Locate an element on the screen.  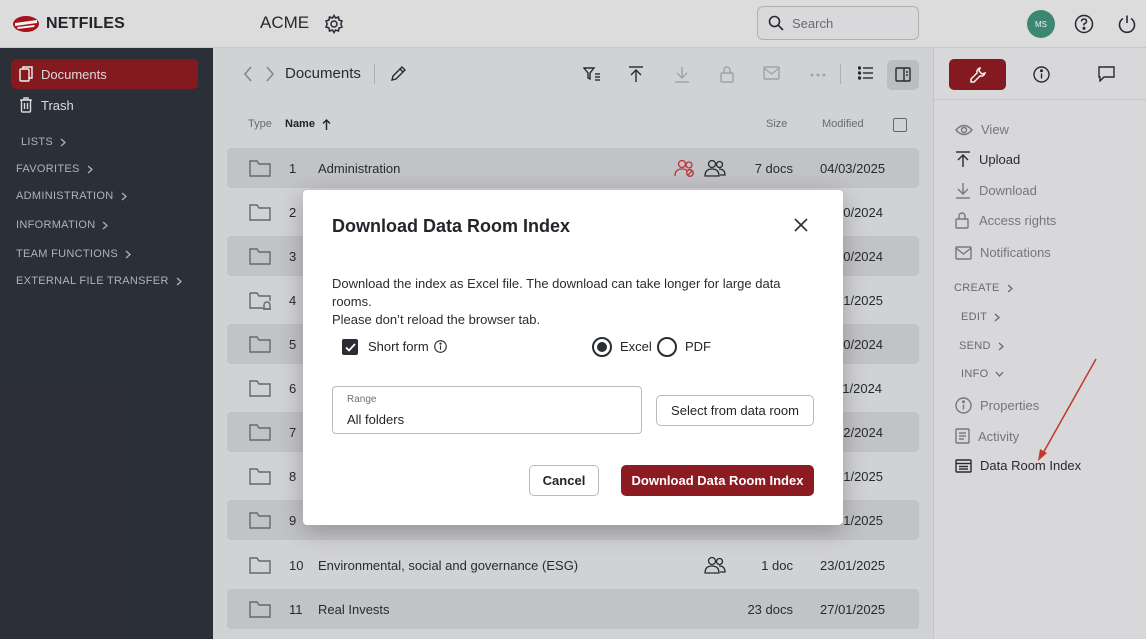
close-button is located at coordinates (801, 225).